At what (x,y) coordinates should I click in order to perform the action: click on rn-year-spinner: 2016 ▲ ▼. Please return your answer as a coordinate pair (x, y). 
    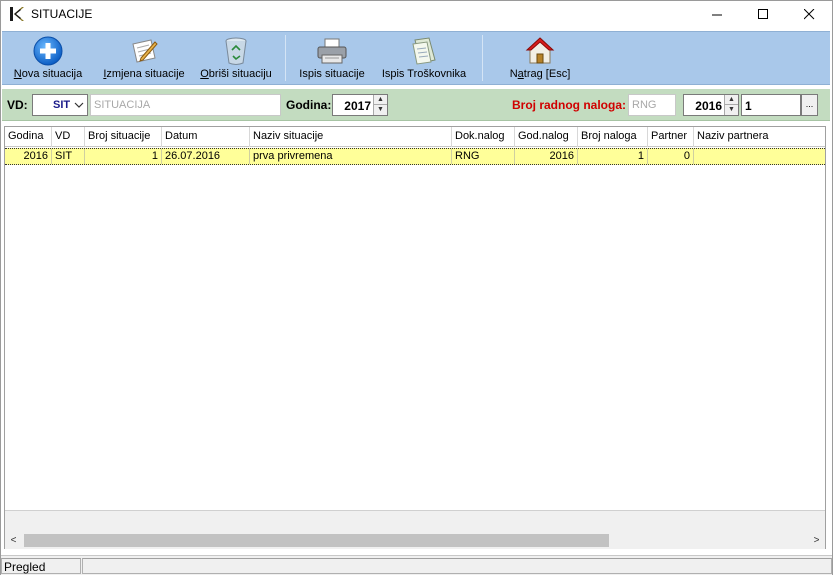
    Looking at the image, I should click on (711, 105).